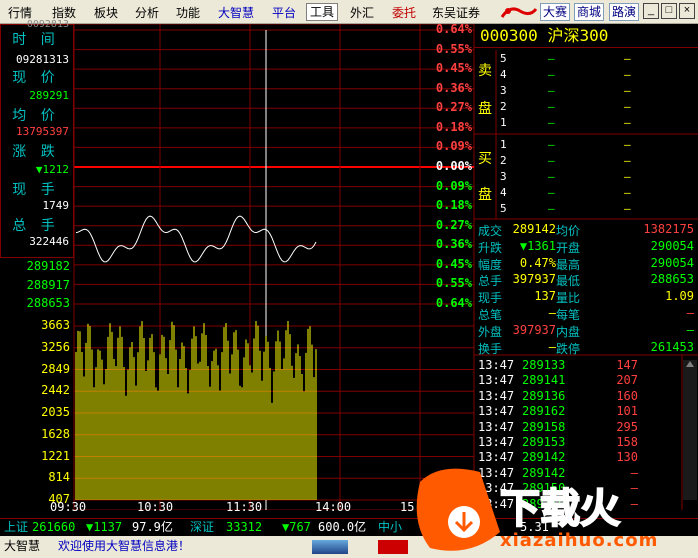 The image size is (698, 558). Describe the element at coordinates (36, 116) in the screenshot. I see `info-label-avg: 均 价` at that location.